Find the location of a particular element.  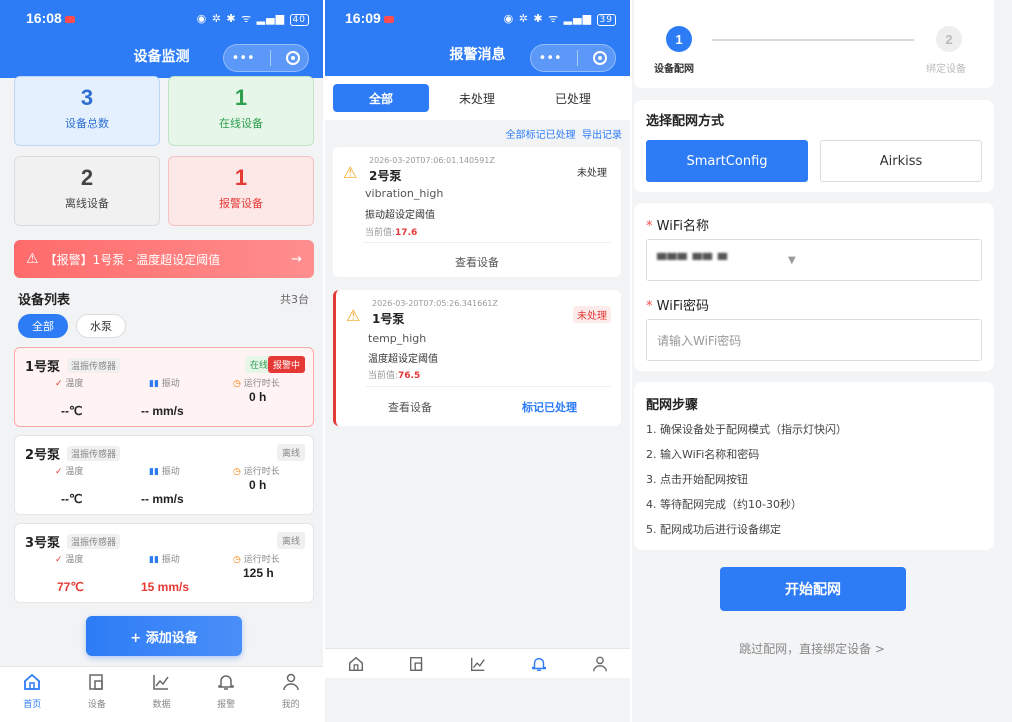

tab-bar is located at coordinates (477, 663).